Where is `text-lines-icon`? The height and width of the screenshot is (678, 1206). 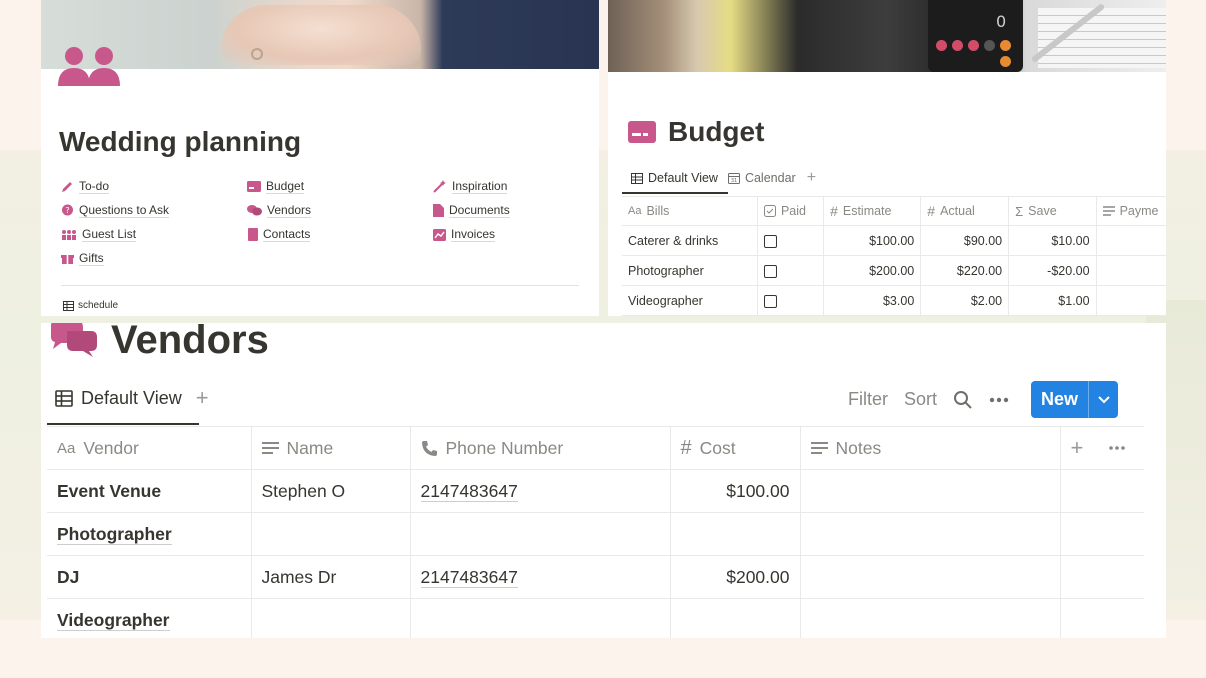 text-lines-icon is located at coordinates (819, 448).